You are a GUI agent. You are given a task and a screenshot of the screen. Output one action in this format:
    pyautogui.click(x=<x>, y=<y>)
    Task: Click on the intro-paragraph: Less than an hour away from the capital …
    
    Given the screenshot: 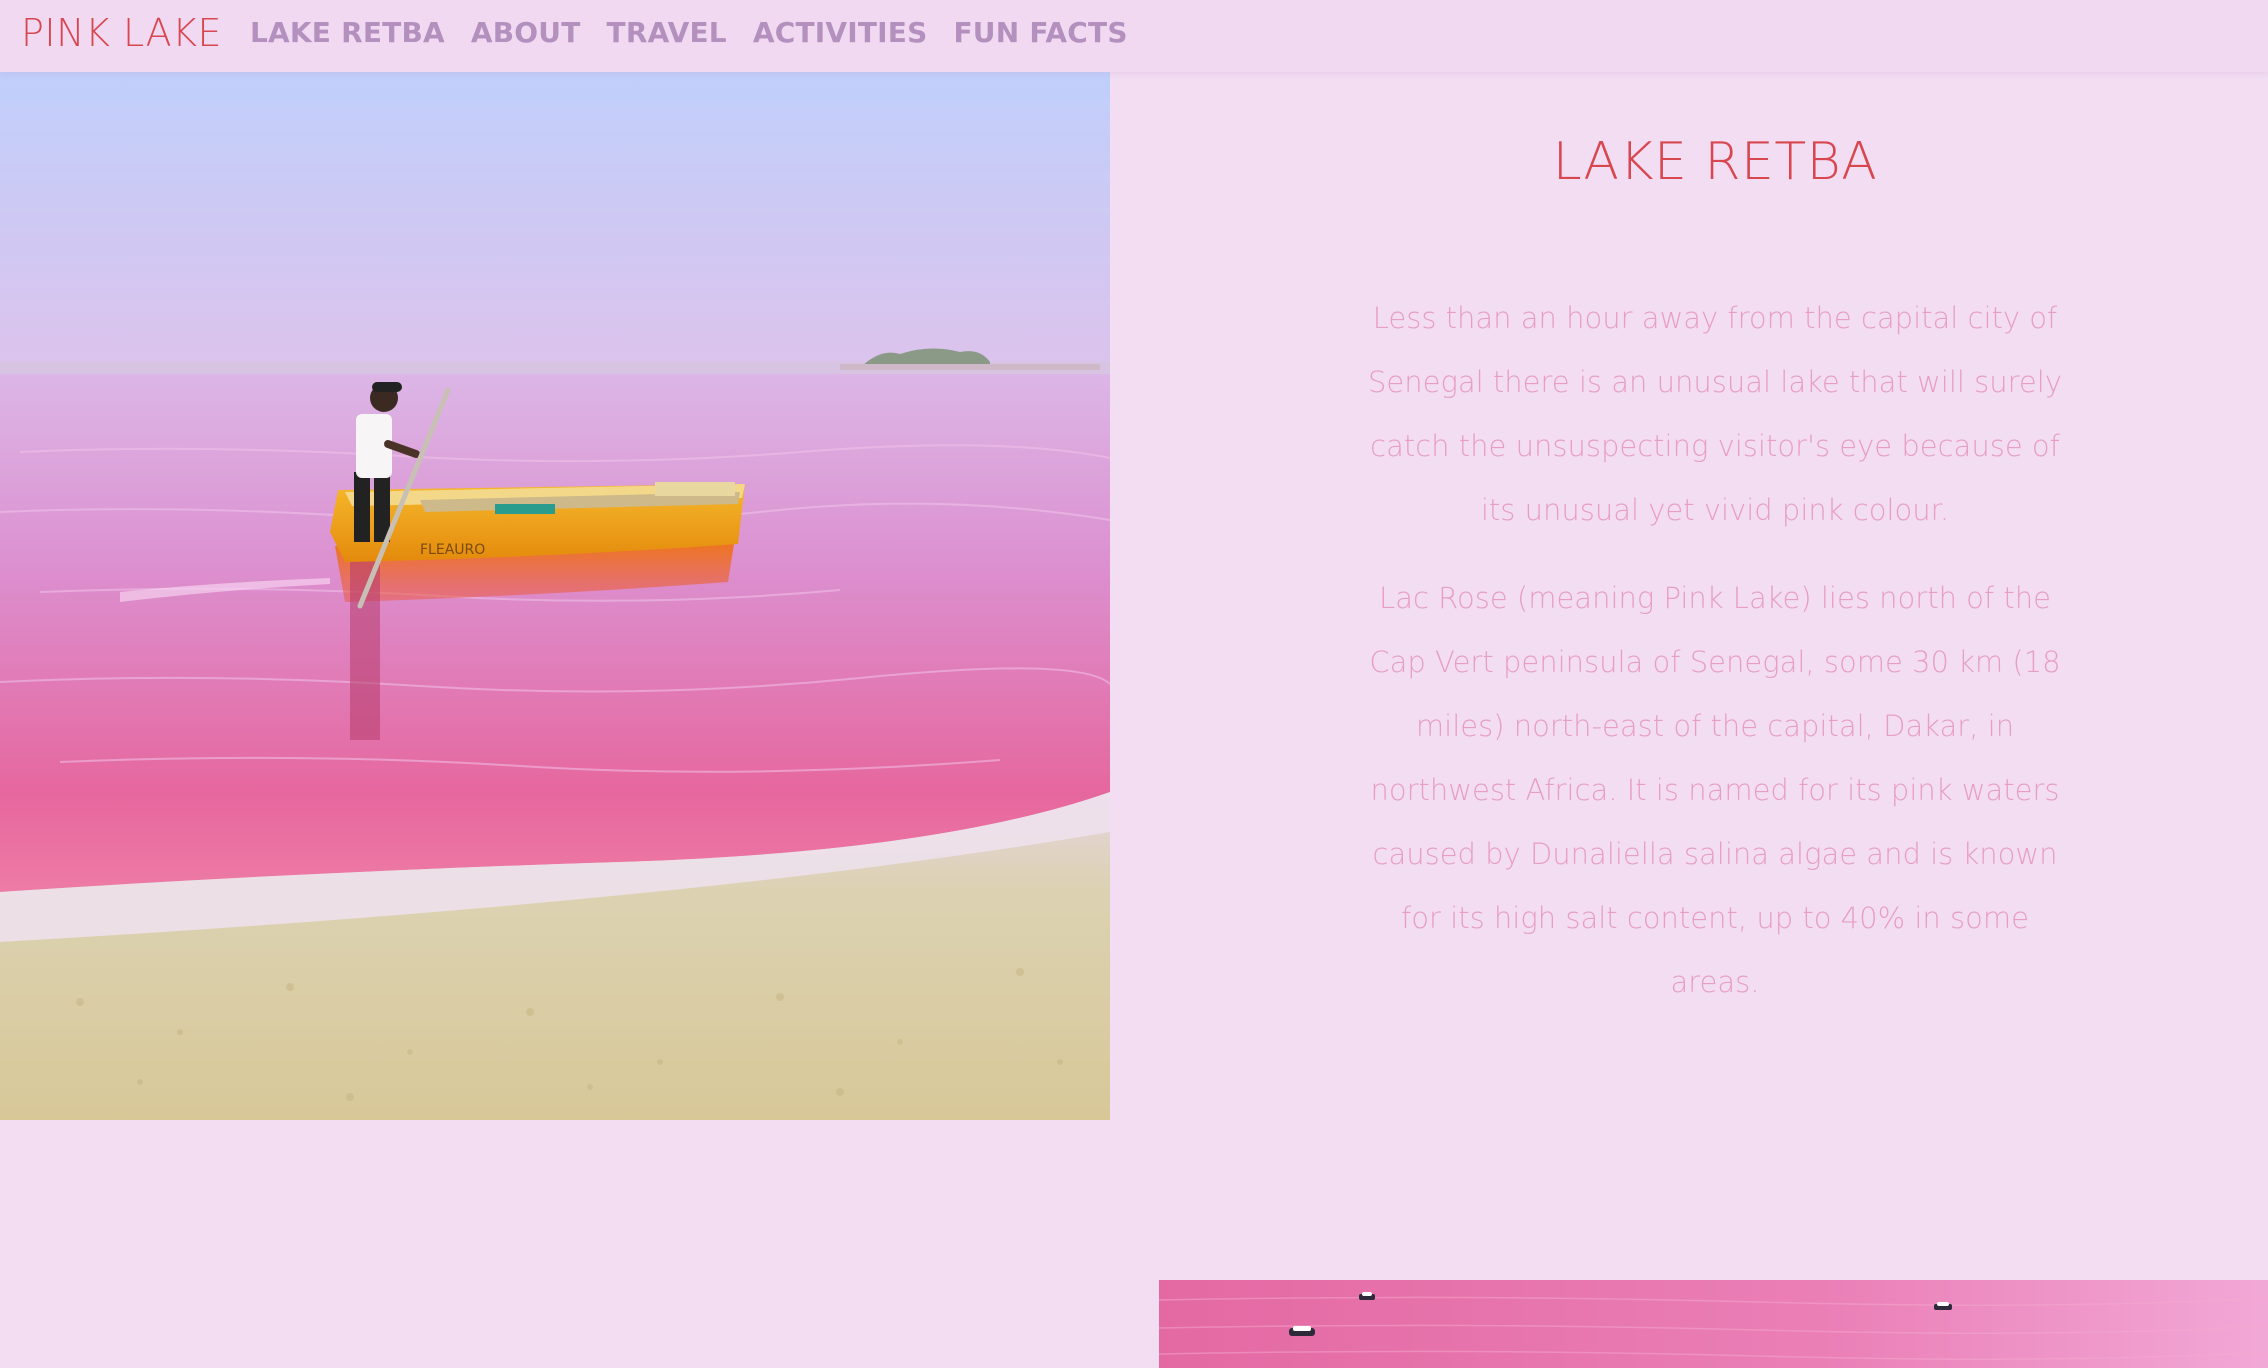 What is the action you would take?
    pyautogui.click(x=1715, y=414)
    